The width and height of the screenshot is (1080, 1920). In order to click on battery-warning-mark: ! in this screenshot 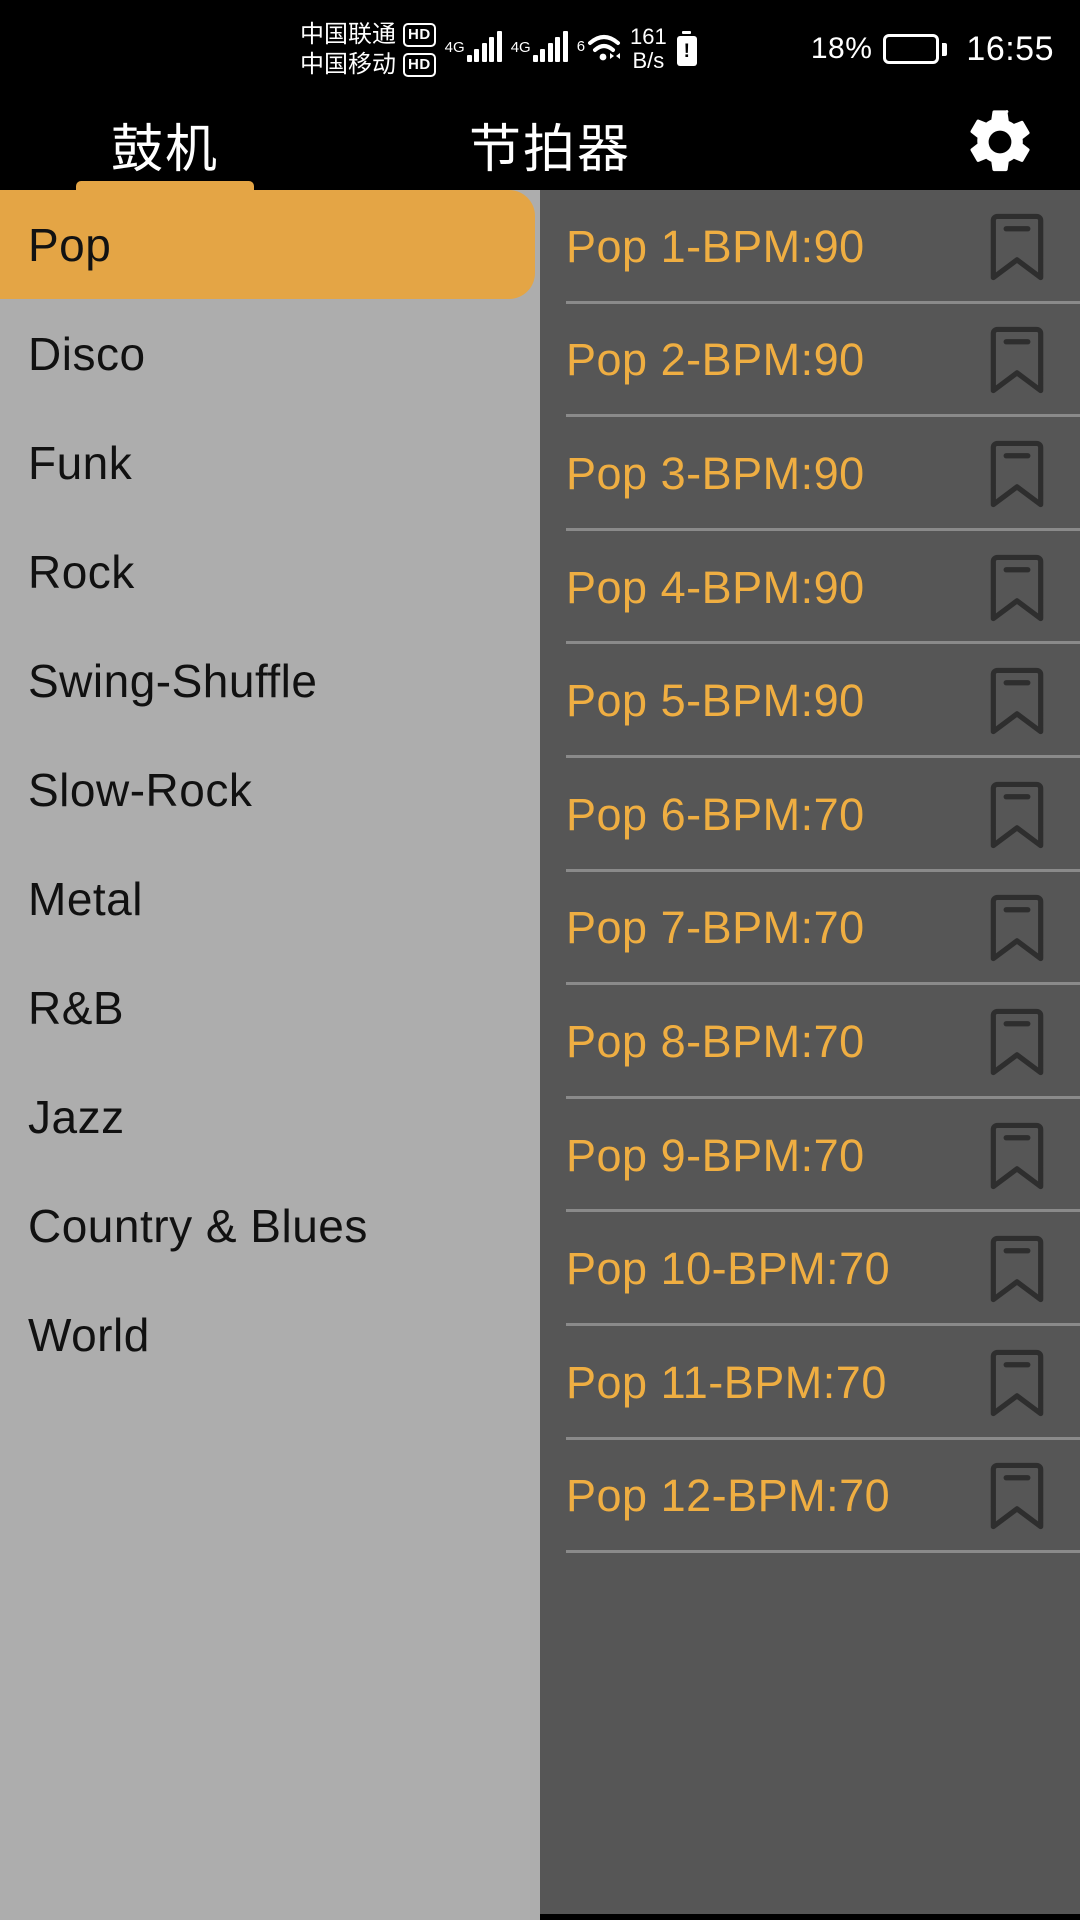, I will do `click(686, 51)`.